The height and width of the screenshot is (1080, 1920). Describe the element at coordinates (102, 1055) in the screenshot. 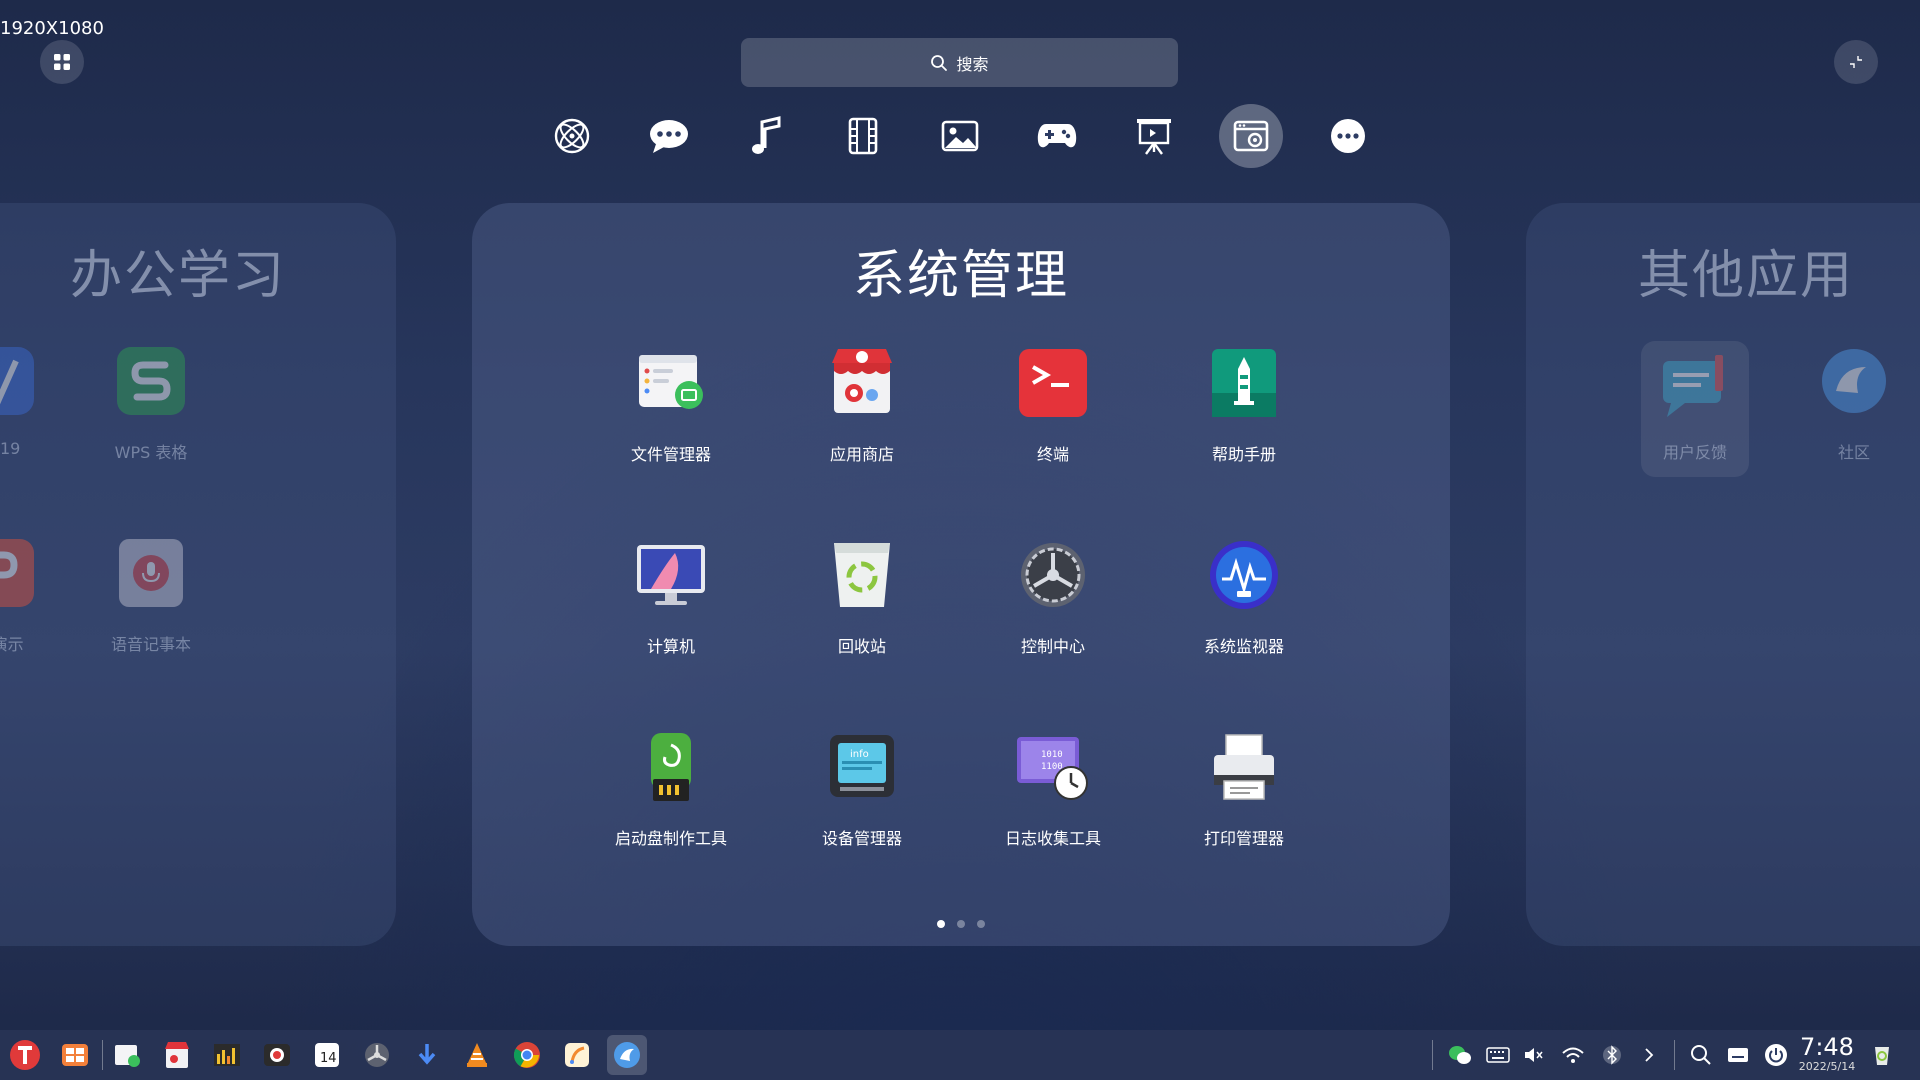

I see `taskbar-separator` at that location.